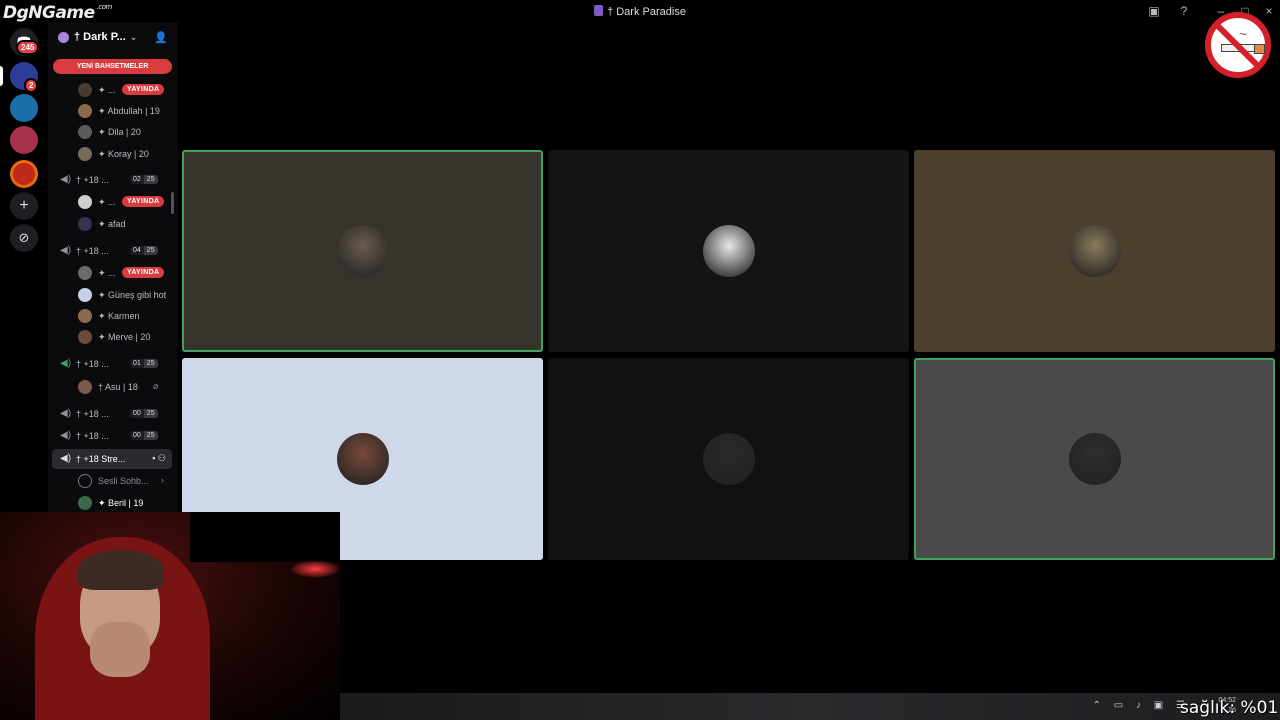  Describe the element at coordinates (1184, 11) in the screenshot. I see `help-icon: ?` at that location.